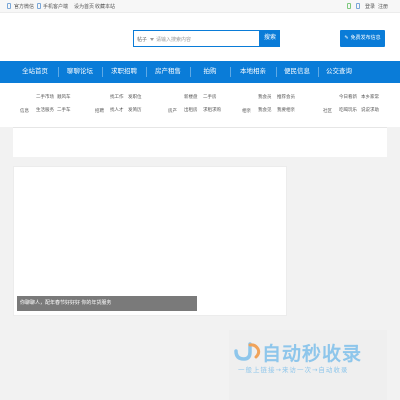 This screenshot has width=400, height=400. I want to click on post-info-button: ✎ 免费发布信息, so click(362, 38).